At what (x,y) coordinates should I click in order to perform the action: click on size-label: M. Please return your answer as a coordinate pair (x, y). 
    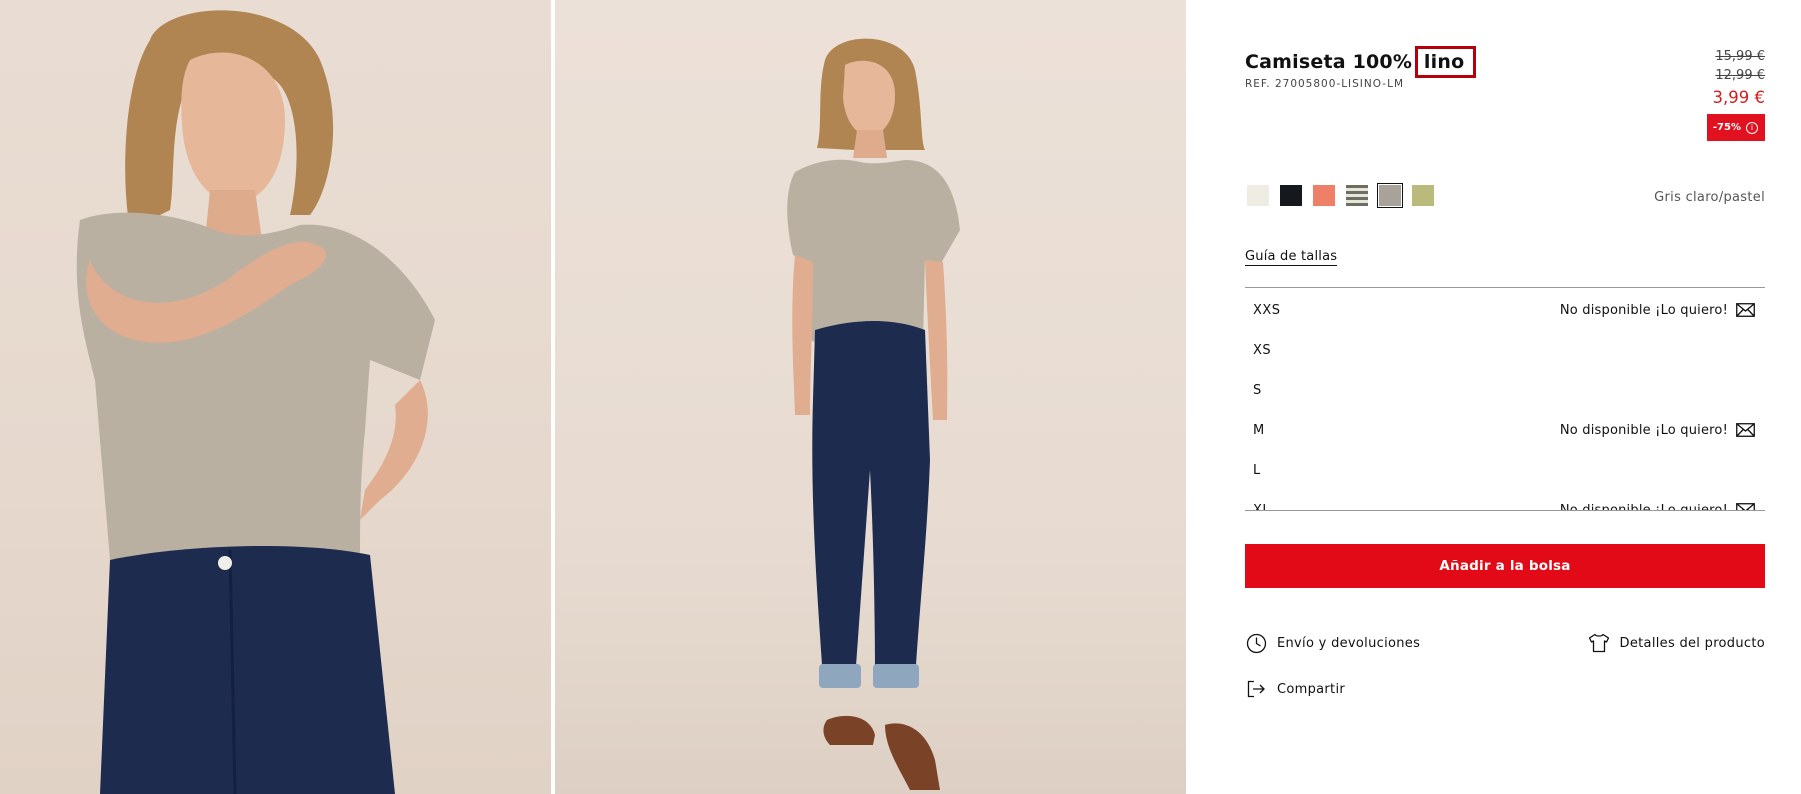
    Looking at the image, I should click on (1259, 430).